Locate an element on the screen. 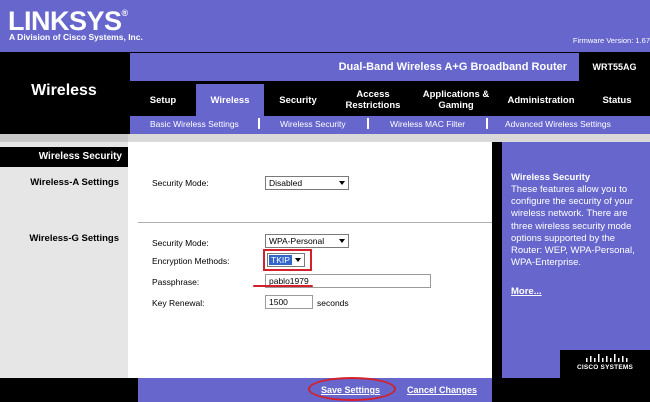 The height and width of the screenshot is (402, 650). encryption-methods-value: TKIP is located at coordinates (280, 260).